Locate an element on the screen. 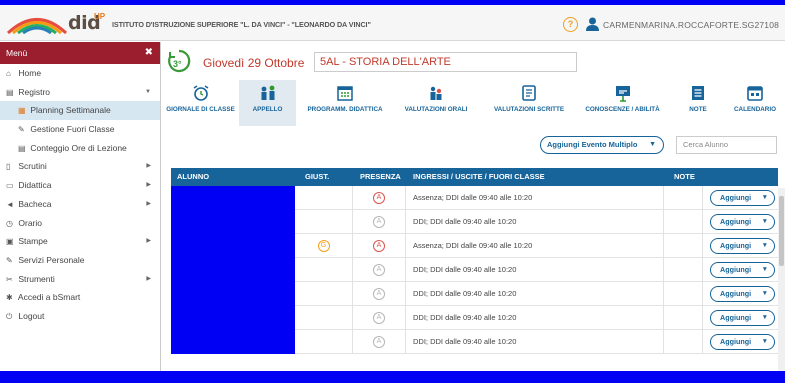 This screenshot has height=383, width=785. tab-giornale-di-classe: GIORNALE DI CLASSE is located at coordinates (200, 103).